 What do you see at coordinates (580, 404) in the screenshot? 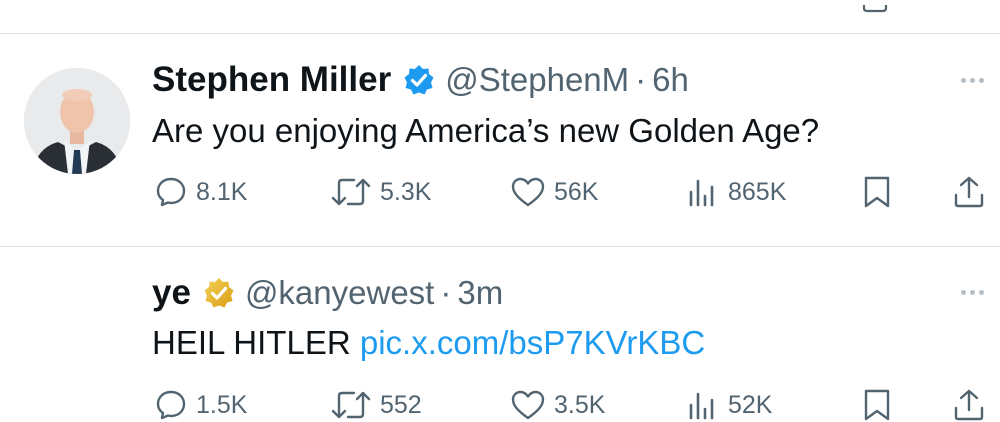
I see `like-count: 3.5K` at bounding box center [580, 404].